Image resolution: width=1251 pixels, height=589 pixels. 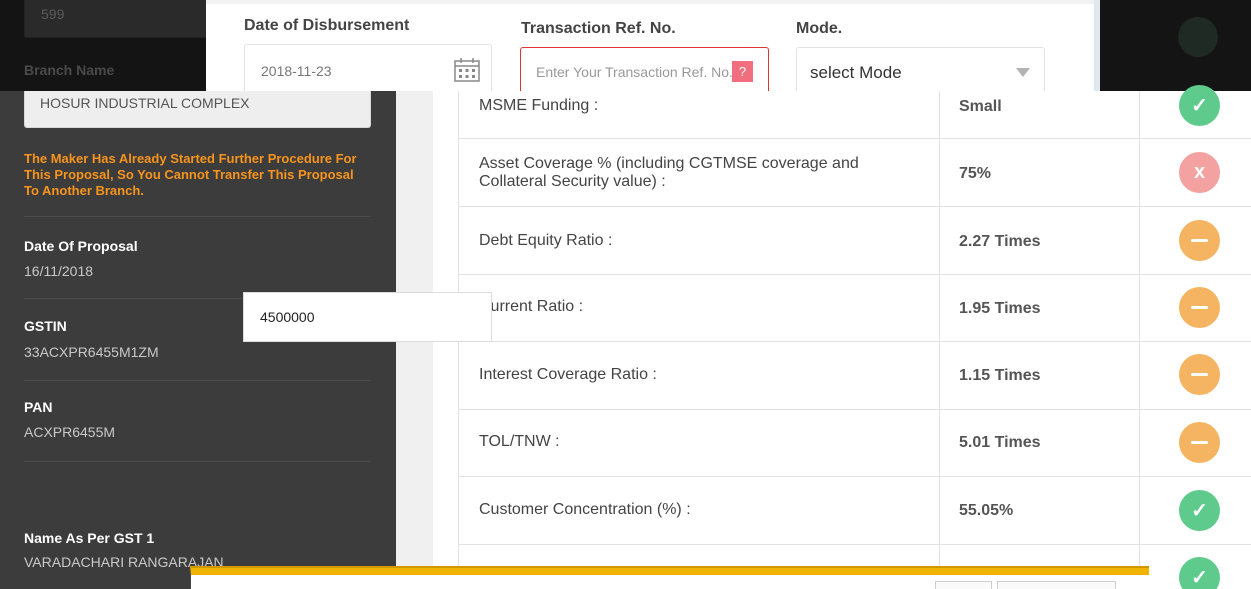 I want to click on parameter-label: Customer Concentration (%) :, so click(x=585, y=509).